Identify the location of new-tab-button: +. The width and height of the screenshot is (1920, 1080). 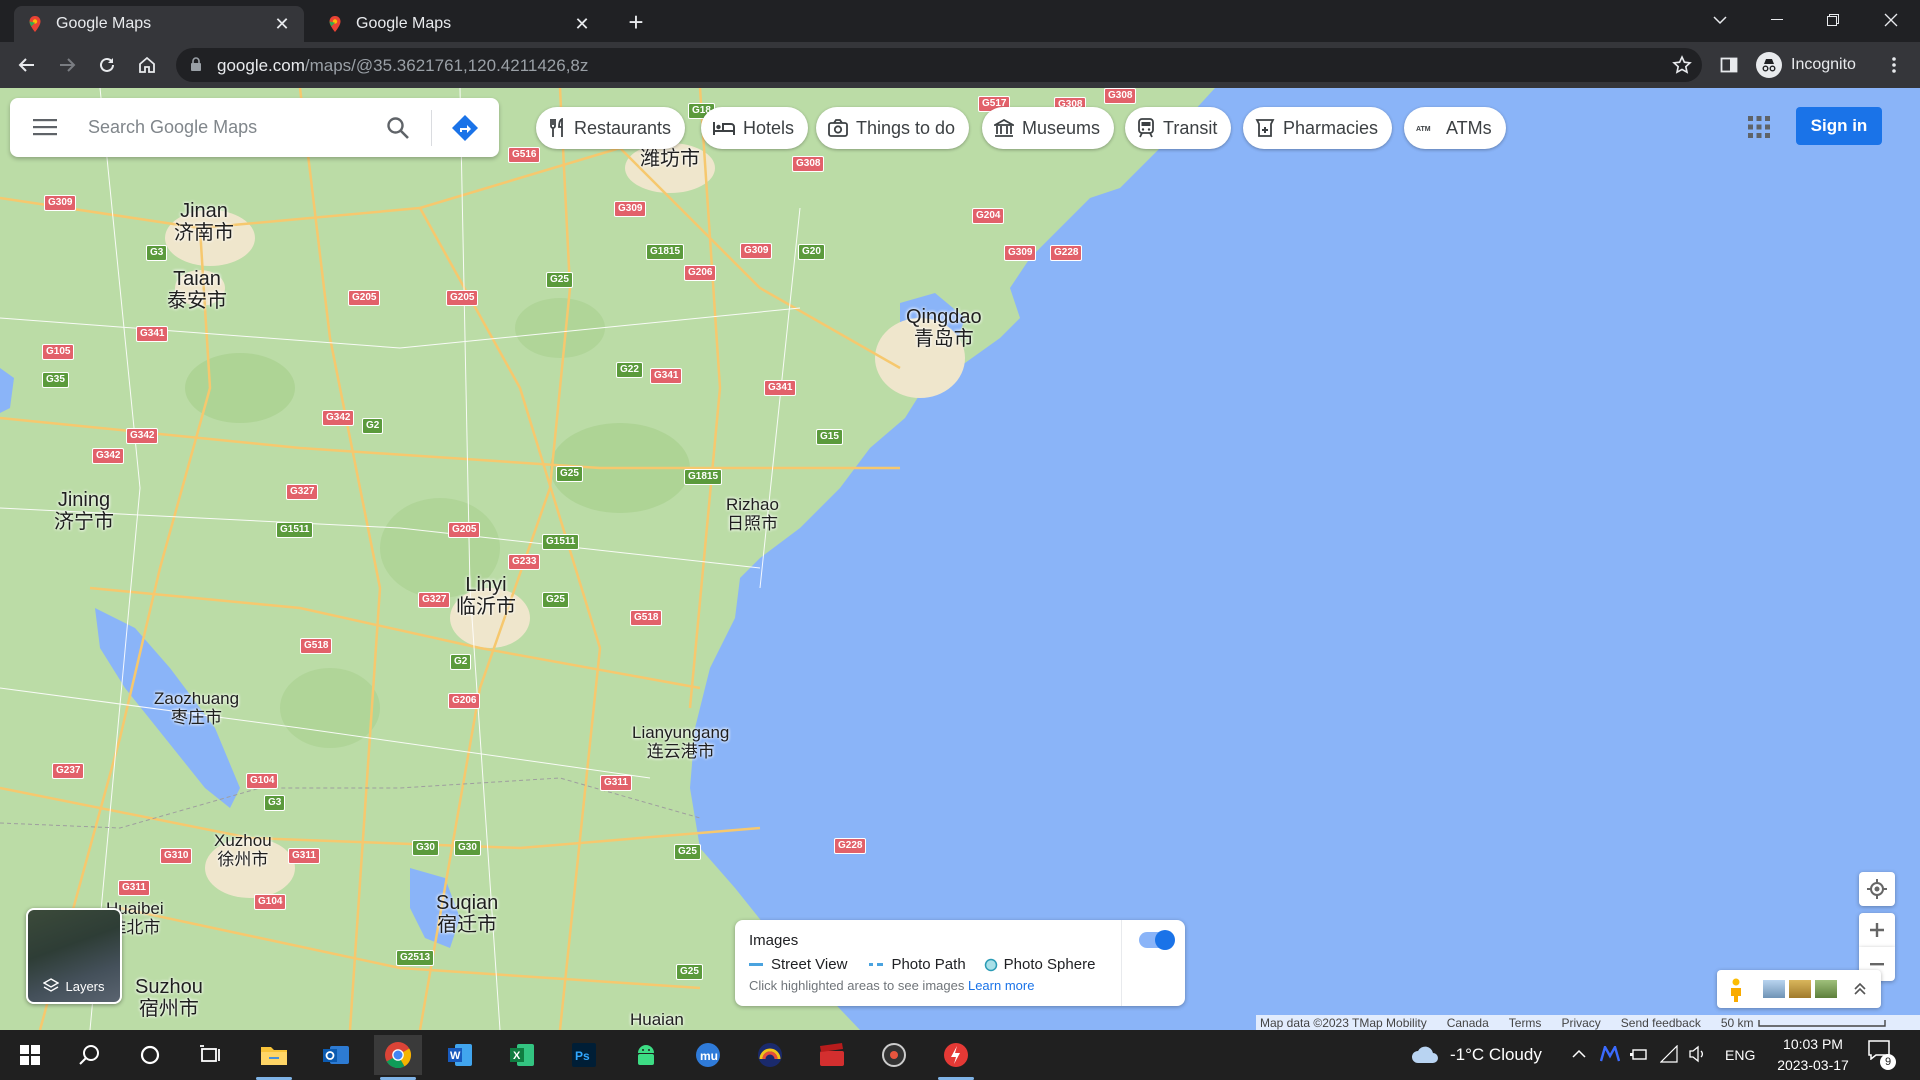
(636, 22).